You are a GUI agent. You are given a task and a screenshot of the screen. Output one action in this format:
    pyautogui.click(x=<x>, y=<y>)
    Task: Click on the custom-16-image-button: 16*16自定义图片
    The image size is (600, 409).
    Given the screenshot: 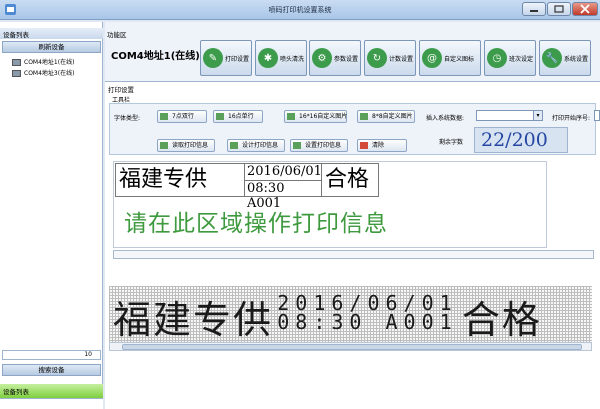 What is the action you would take?
    pyautogui.click(x=315, y=116)
    